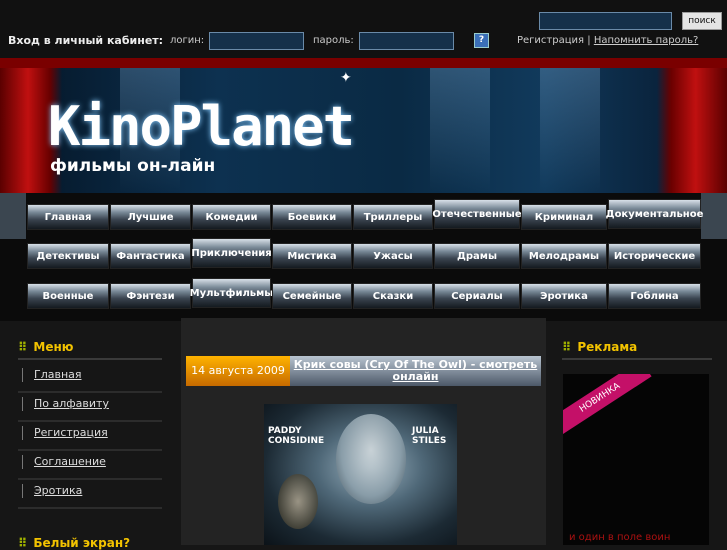 The width and height of the screenshot is (727, 550). What do you see at coordinates (550, 40) in the screenshot?
I see `register-link: Регистрация` at bounding box center [550, 40].